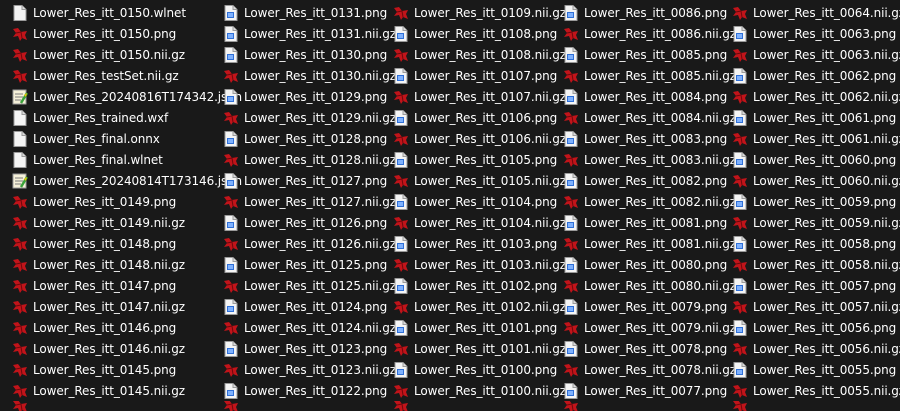 This screenshot has height=411, width=900. What do you see at coordinates (816, 96) in the screenshot?
I see `file-item: Lower_Res_itt_0062.nii.gz` at bounding box center [816, 96].